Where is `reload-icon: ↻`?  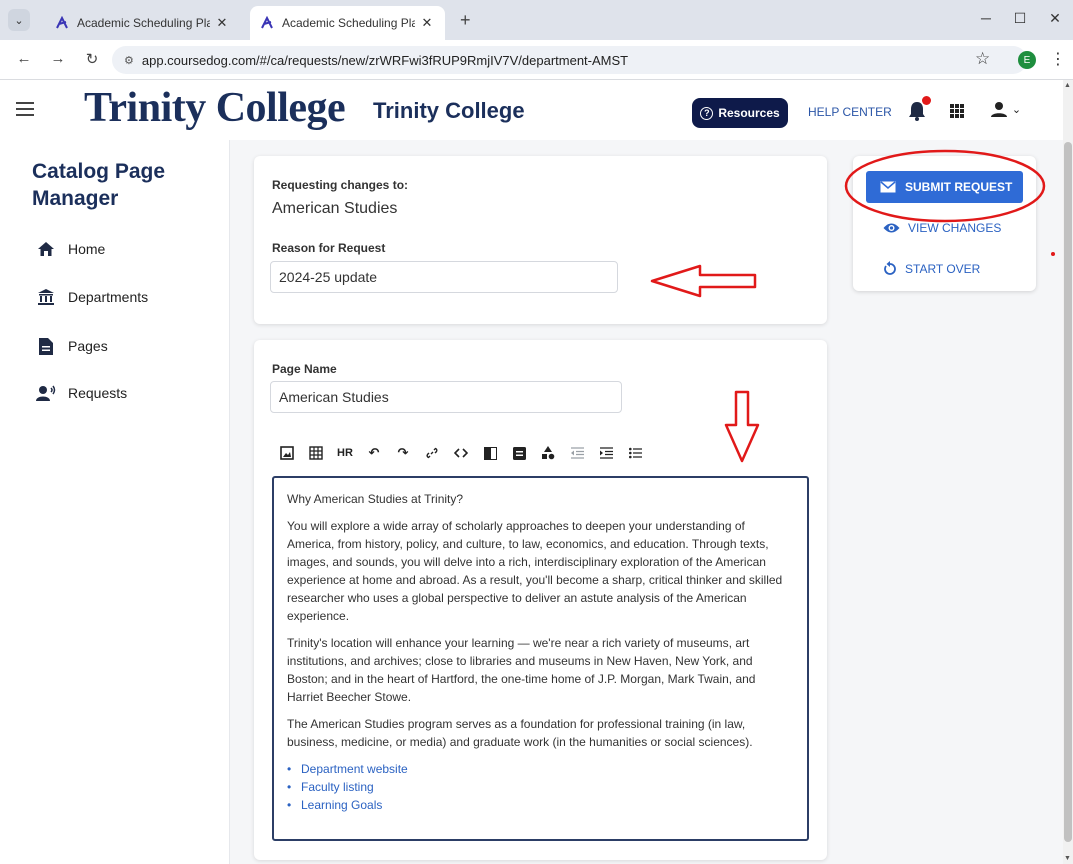 reload-icon: ↻ is located at coordinates (92, 59).